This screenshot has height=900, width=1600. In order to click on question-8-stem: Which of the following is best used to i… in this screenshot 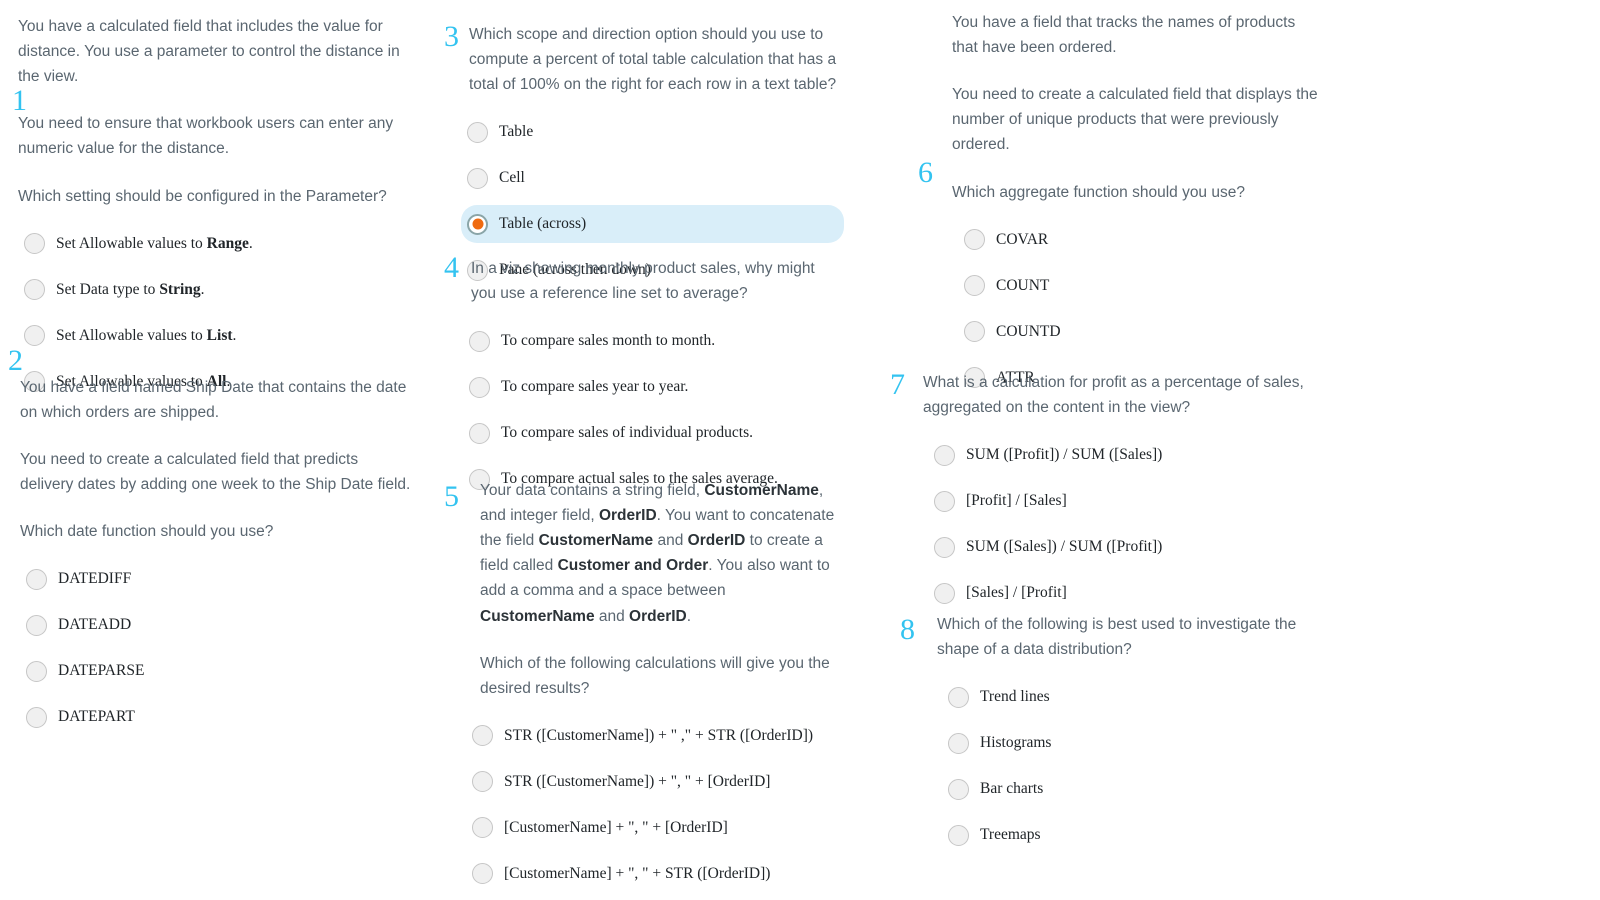, I will do `click(1110, 637)`.